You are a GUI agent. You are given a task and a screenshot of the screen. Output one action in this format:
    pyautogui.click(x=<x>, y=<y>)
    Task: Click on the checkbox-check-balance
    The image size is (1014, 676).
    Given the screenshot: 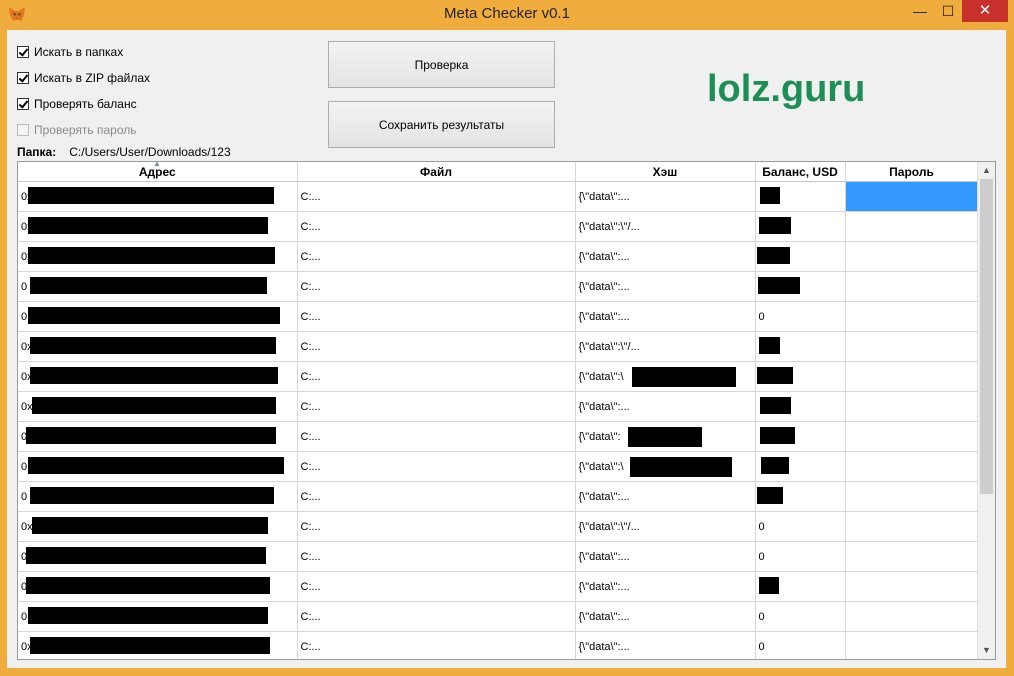 What is the action you would take?
    pyautogui.click(x=23, y=104)
    